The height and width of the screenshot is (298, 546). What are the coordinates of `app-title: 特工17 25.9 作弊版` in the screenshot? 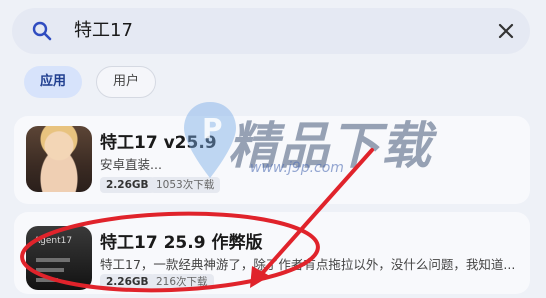 It's located at (181, 243).